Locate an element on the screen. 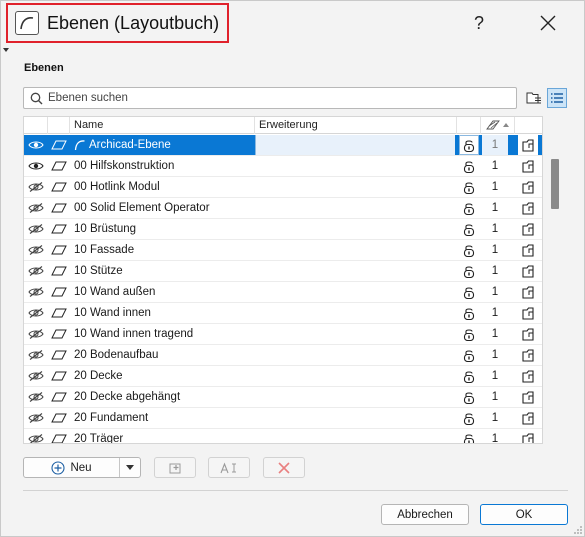 The image size is (585, 537). table-row: 20 Decke abgehängt 1 is located at coordinates (283, 397).